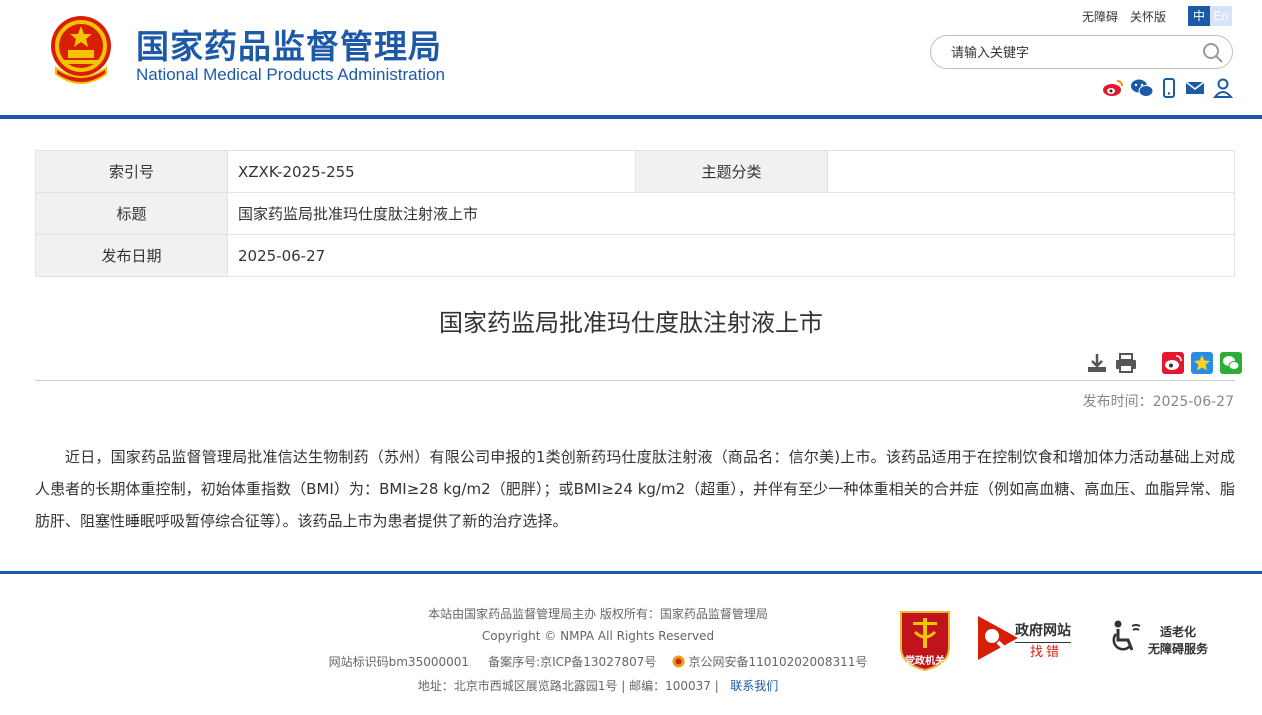 The image size is (1262, 715). Describe the element at coordinates (635, 380) in the screenshot. I see `article-divider` at that location.